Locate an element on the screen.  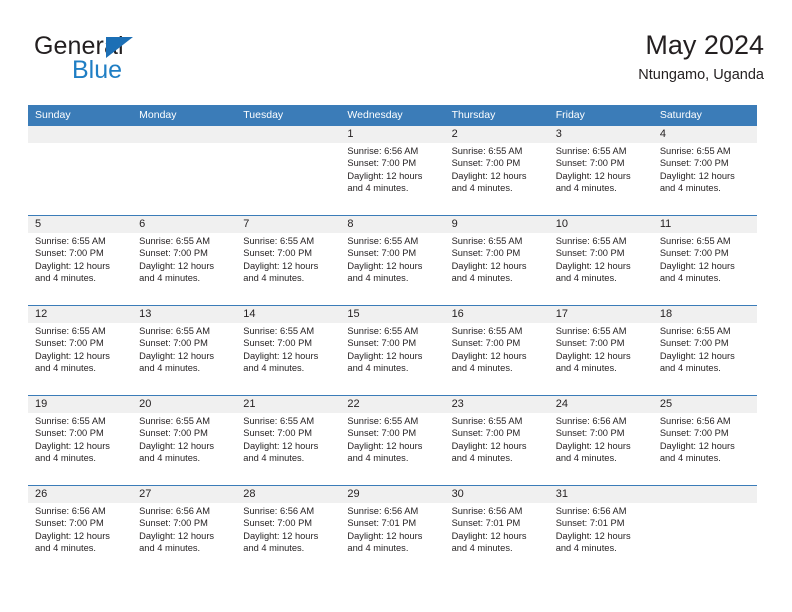
day-number: 6 is located at coordinates (184, 224).